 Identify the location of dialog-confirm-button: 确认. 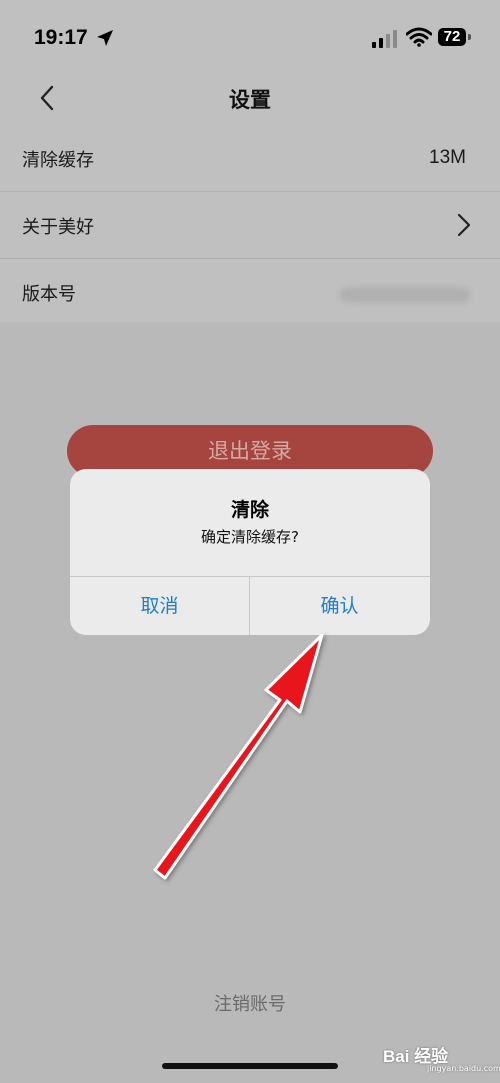
(339, 606).